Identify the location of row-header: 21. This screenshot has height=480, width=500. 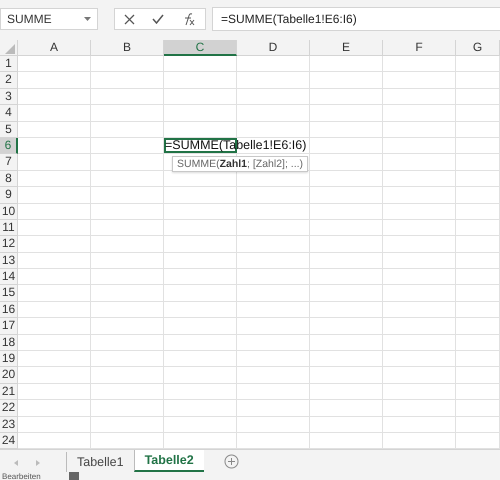
(9, 392).